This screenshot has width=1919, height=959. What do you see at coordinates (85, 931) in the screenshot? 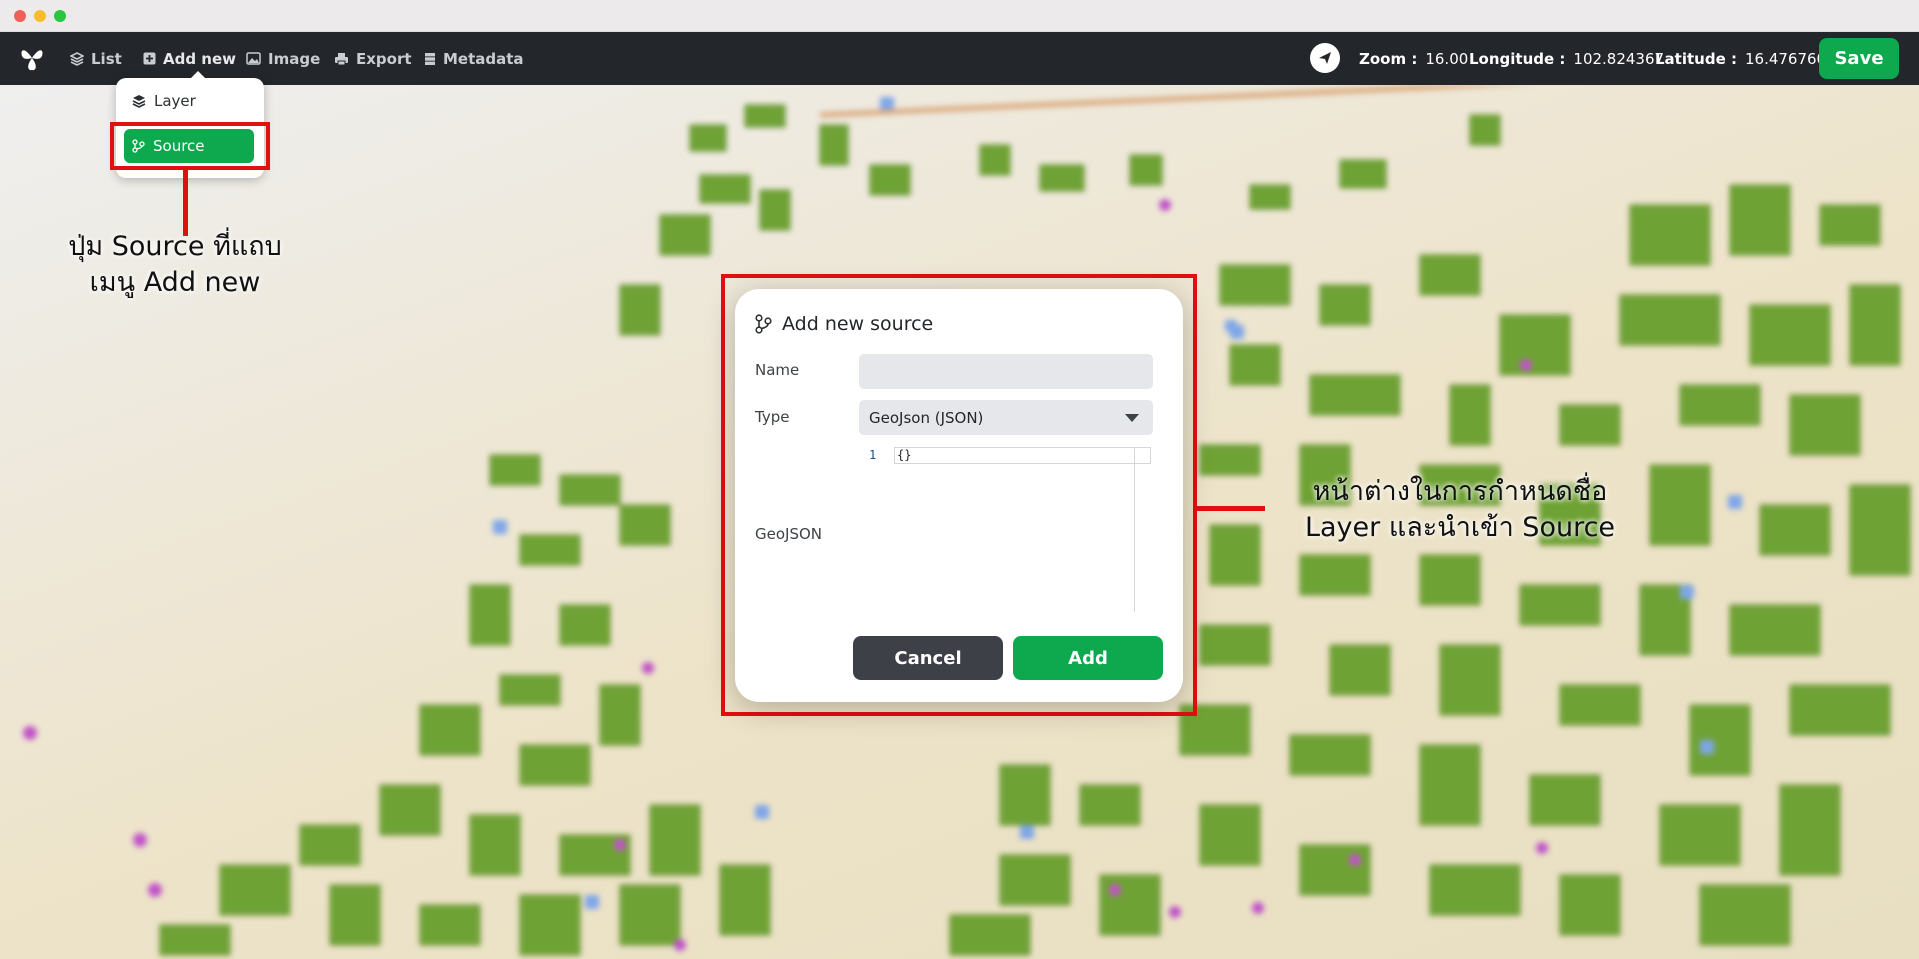
I see `map-attribution` at bounding box center [85, 931].